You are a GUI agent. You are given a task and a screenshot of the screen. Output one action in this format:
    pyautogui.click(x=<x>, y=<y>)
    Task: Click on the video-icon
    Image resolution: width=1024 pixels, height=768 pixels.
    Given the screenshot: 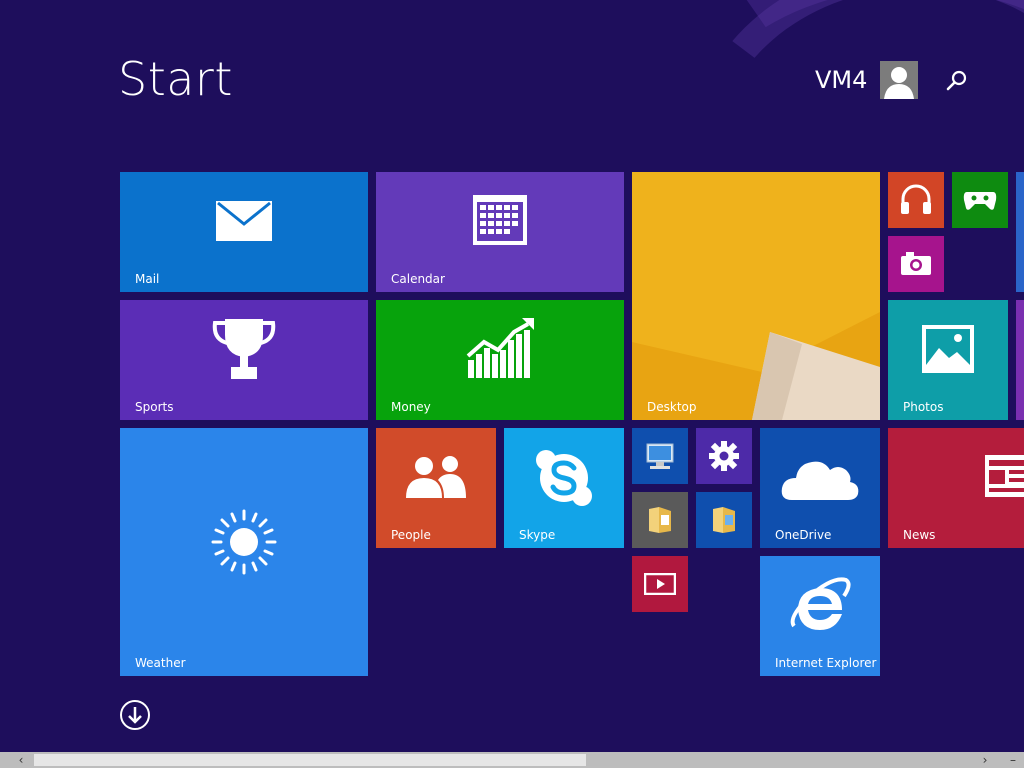 What is the action you would take?
    pyautogui.click(x=660, y=584)
    